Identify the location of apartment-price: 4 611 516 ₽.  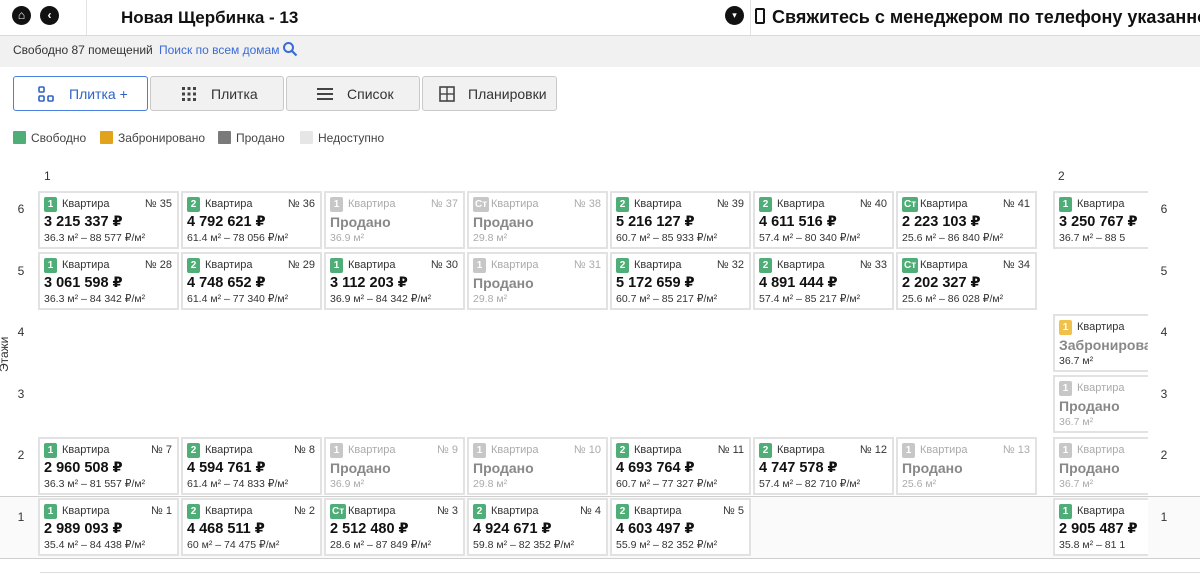
(798, 222).